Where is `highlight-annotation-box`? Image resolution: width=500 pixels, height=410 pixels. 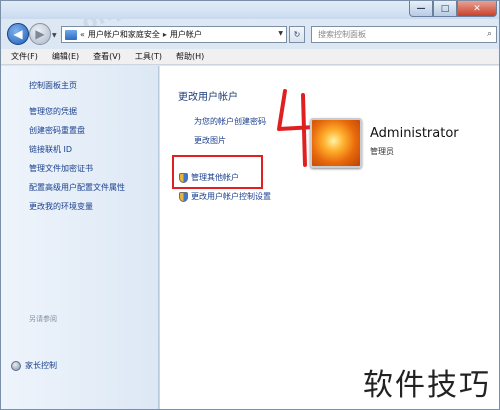 highlight-annotation-box is located at coordinates (217, 172).